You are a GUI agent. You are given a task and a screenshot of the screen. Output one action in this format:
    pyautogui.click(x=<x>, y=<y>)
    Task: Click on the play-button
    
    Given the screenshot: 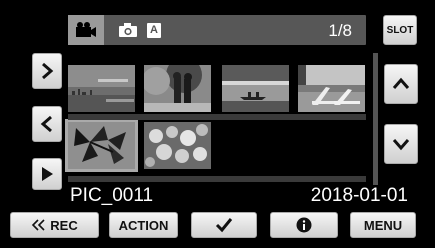 What is the action you would take?
    pyautogui.click(x=47, y=174)
    